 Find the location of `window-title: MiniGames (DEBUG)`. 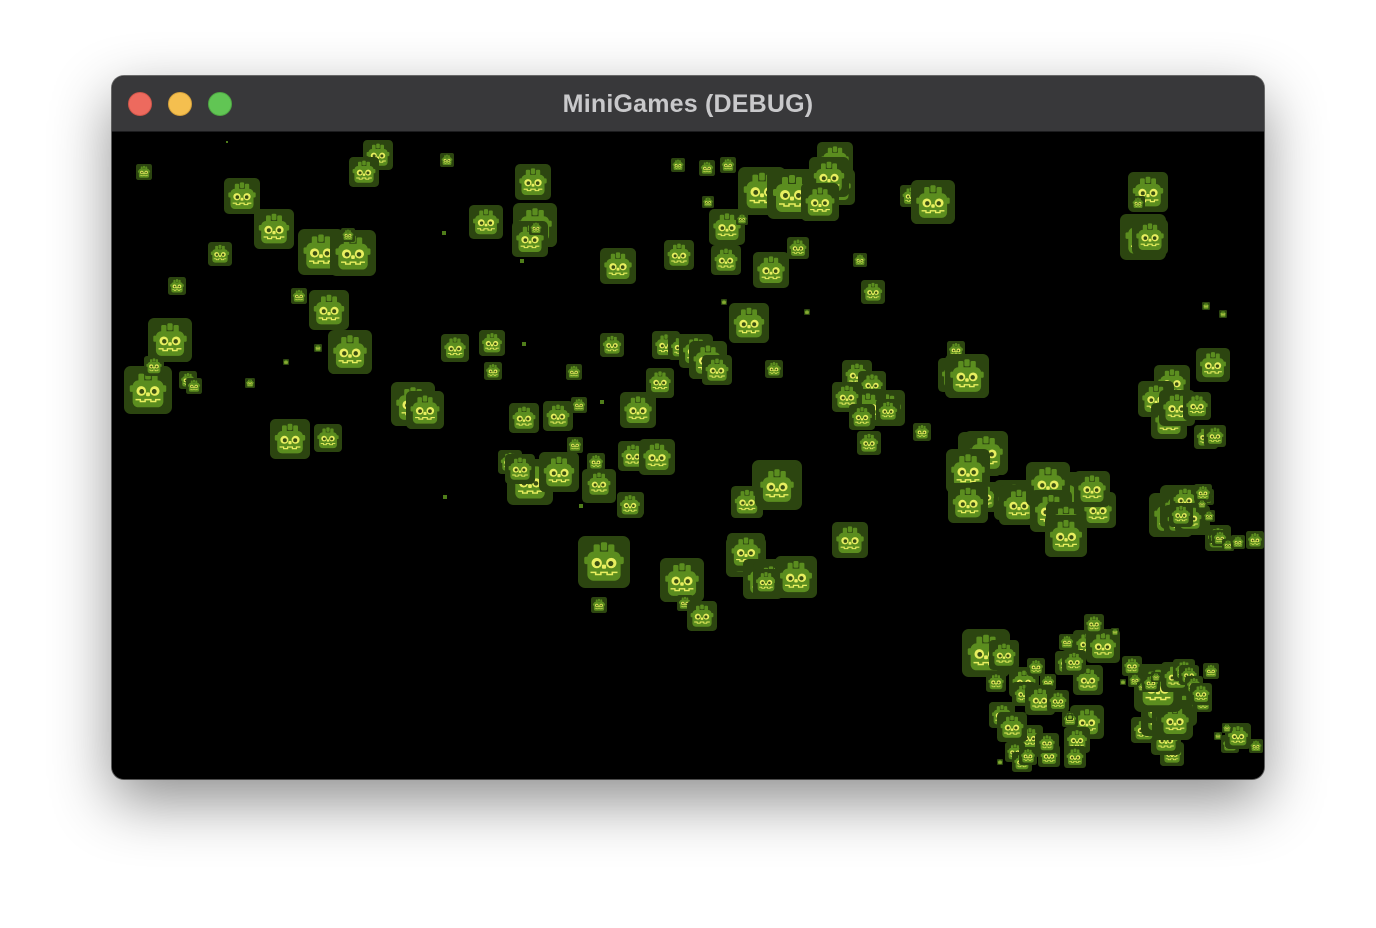

window-title: MiniGames (DEBUG) is located at coordinates (688, 104).